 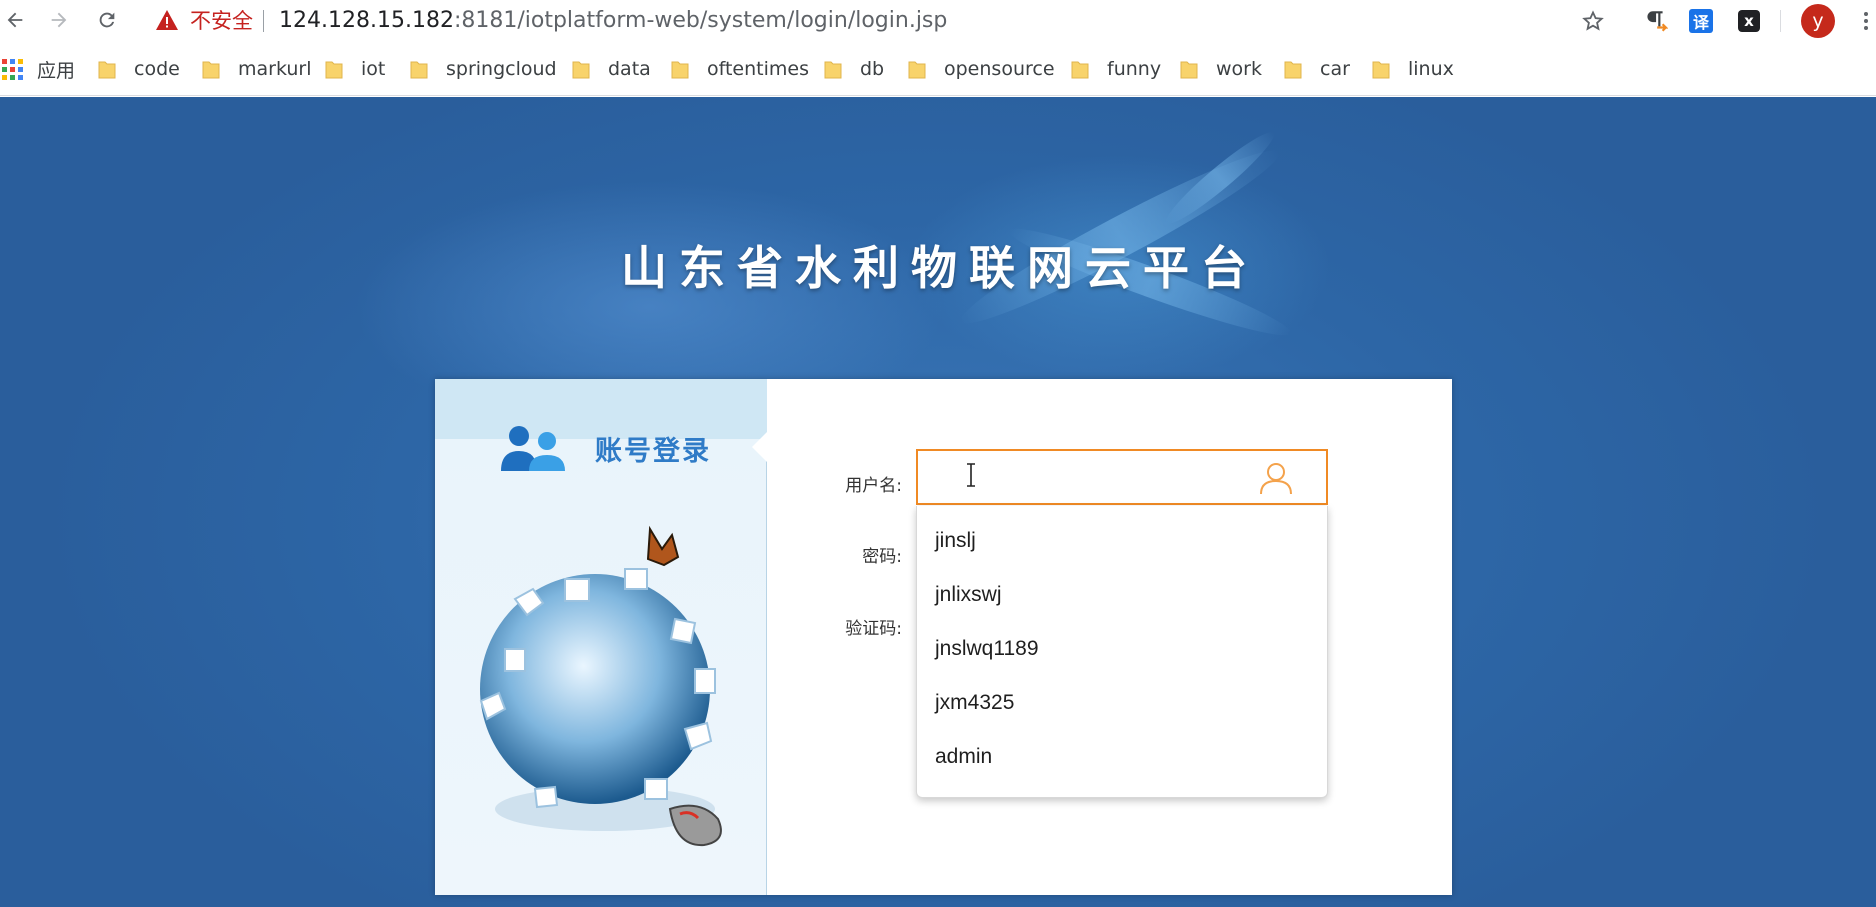 What do you see at coordinates (1122, 757) in the screenshot?
I see `autocomplete-option: admin` at bounding box center [1122, 757].